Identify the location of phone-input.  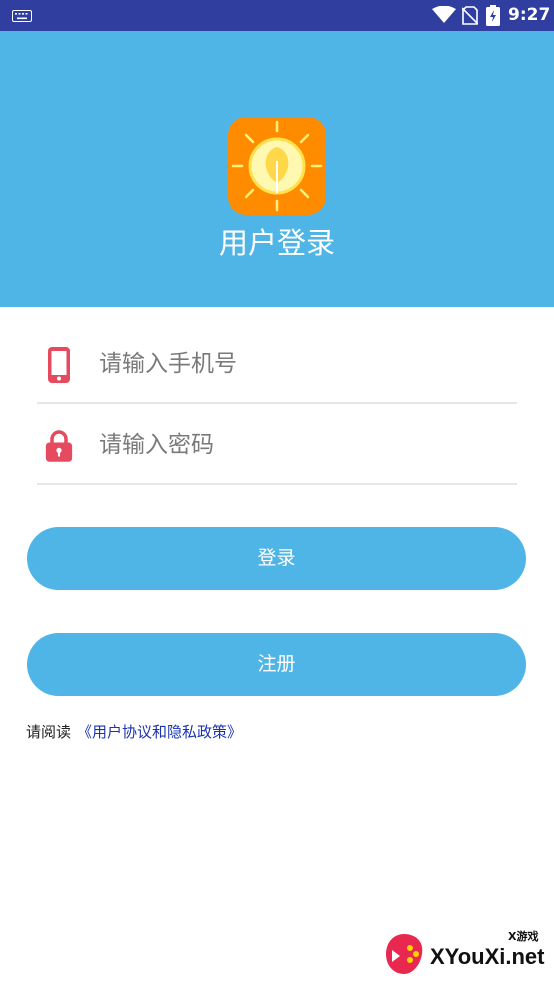
(299, 364).